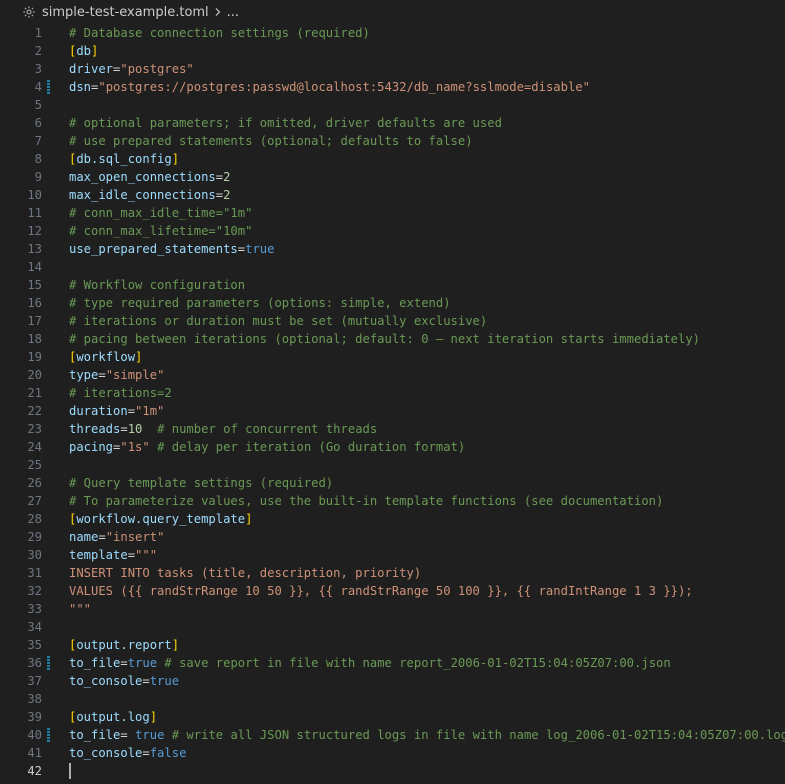 This screenshot has width=785, height=784. Describe the element at coordinates (249, 519) in the screenshot. I see `code-token: ]` at that location.